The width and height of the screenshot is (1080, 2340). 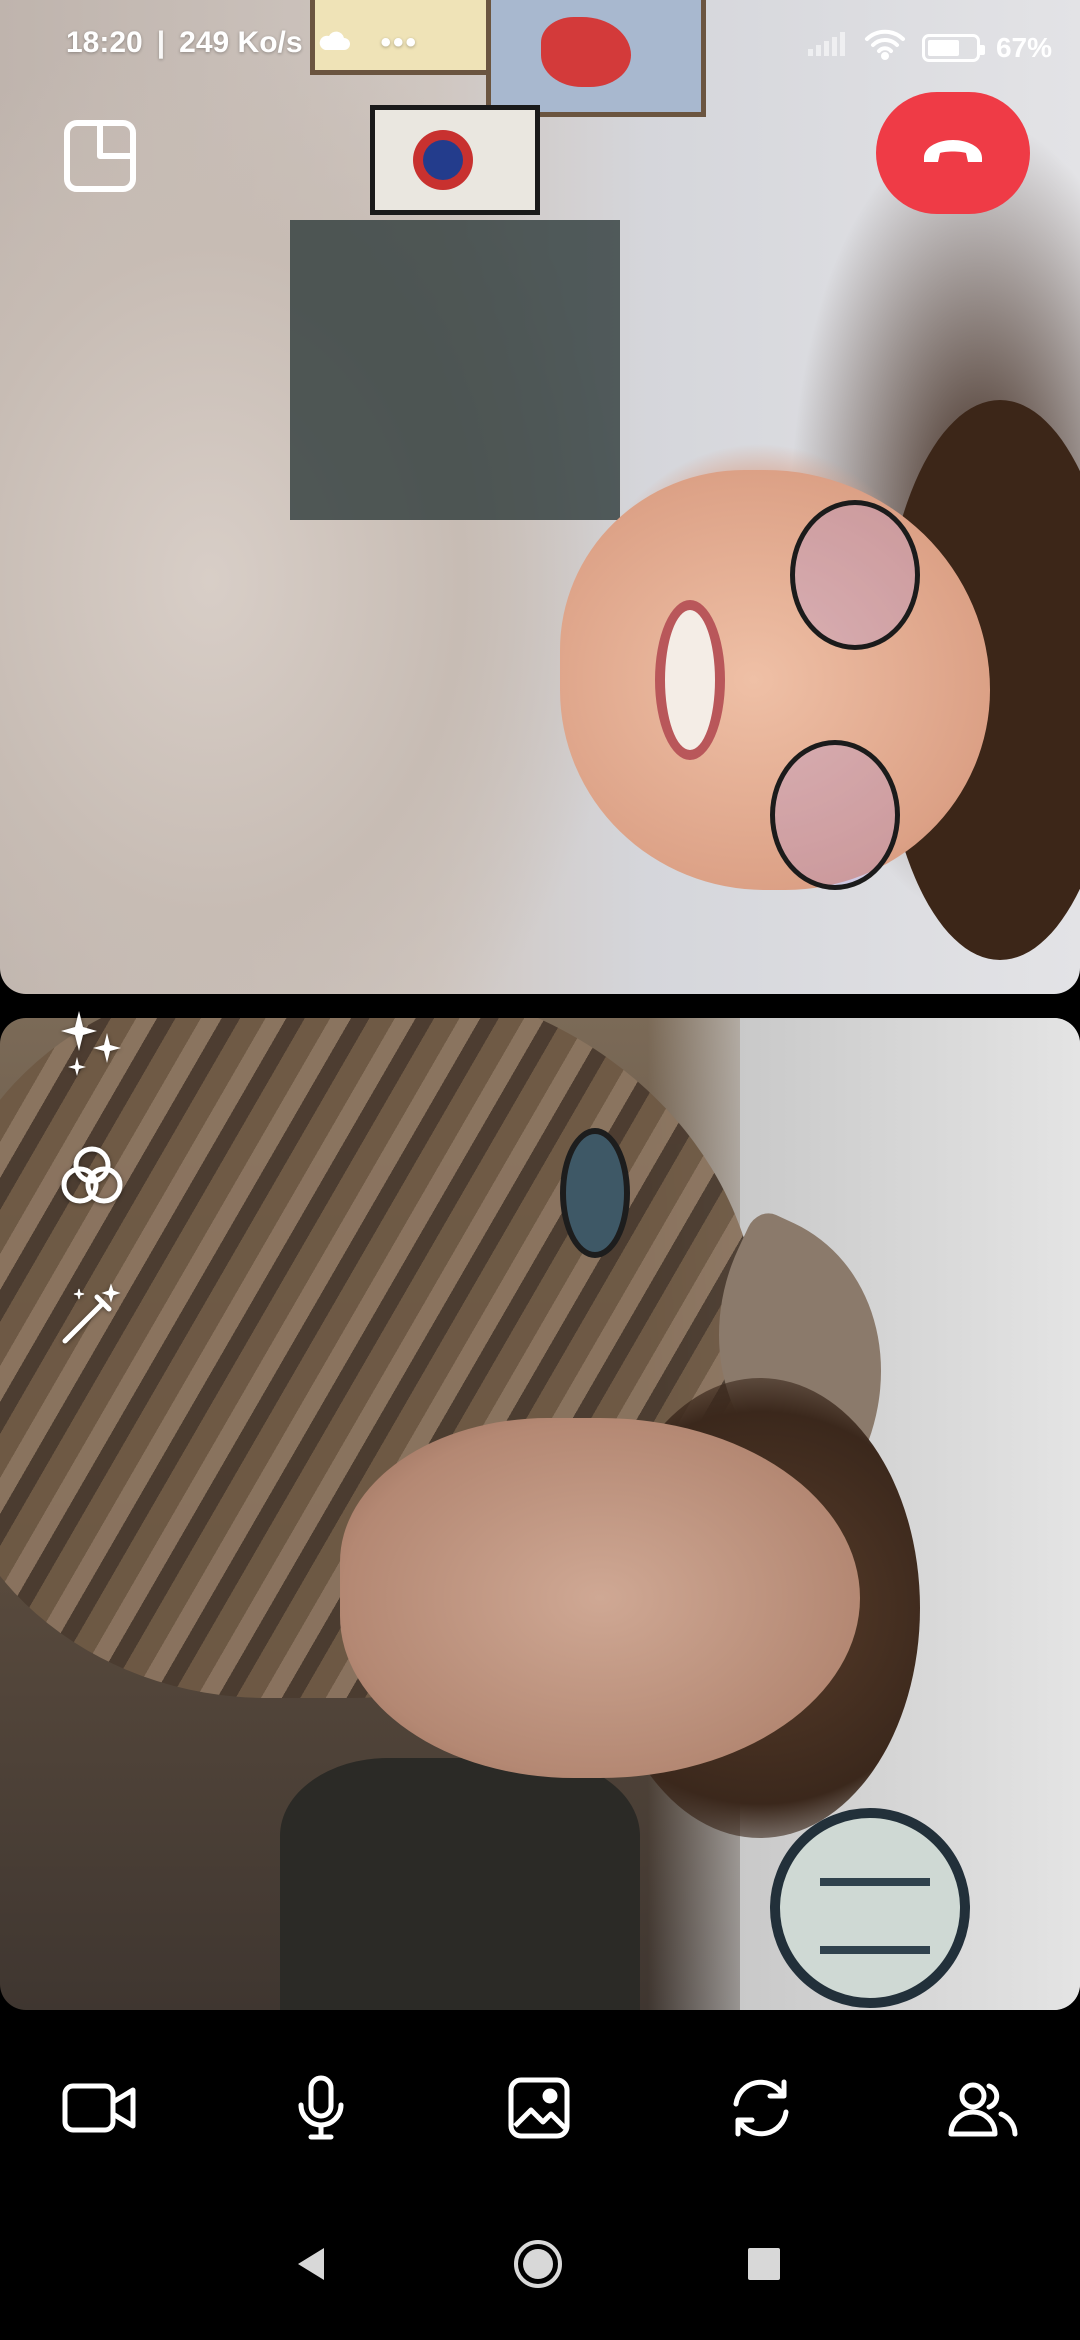 What do you see at coordinates (982, 49) in the screenshot?
I see `battery-cap` at bounding box center [982, 49].